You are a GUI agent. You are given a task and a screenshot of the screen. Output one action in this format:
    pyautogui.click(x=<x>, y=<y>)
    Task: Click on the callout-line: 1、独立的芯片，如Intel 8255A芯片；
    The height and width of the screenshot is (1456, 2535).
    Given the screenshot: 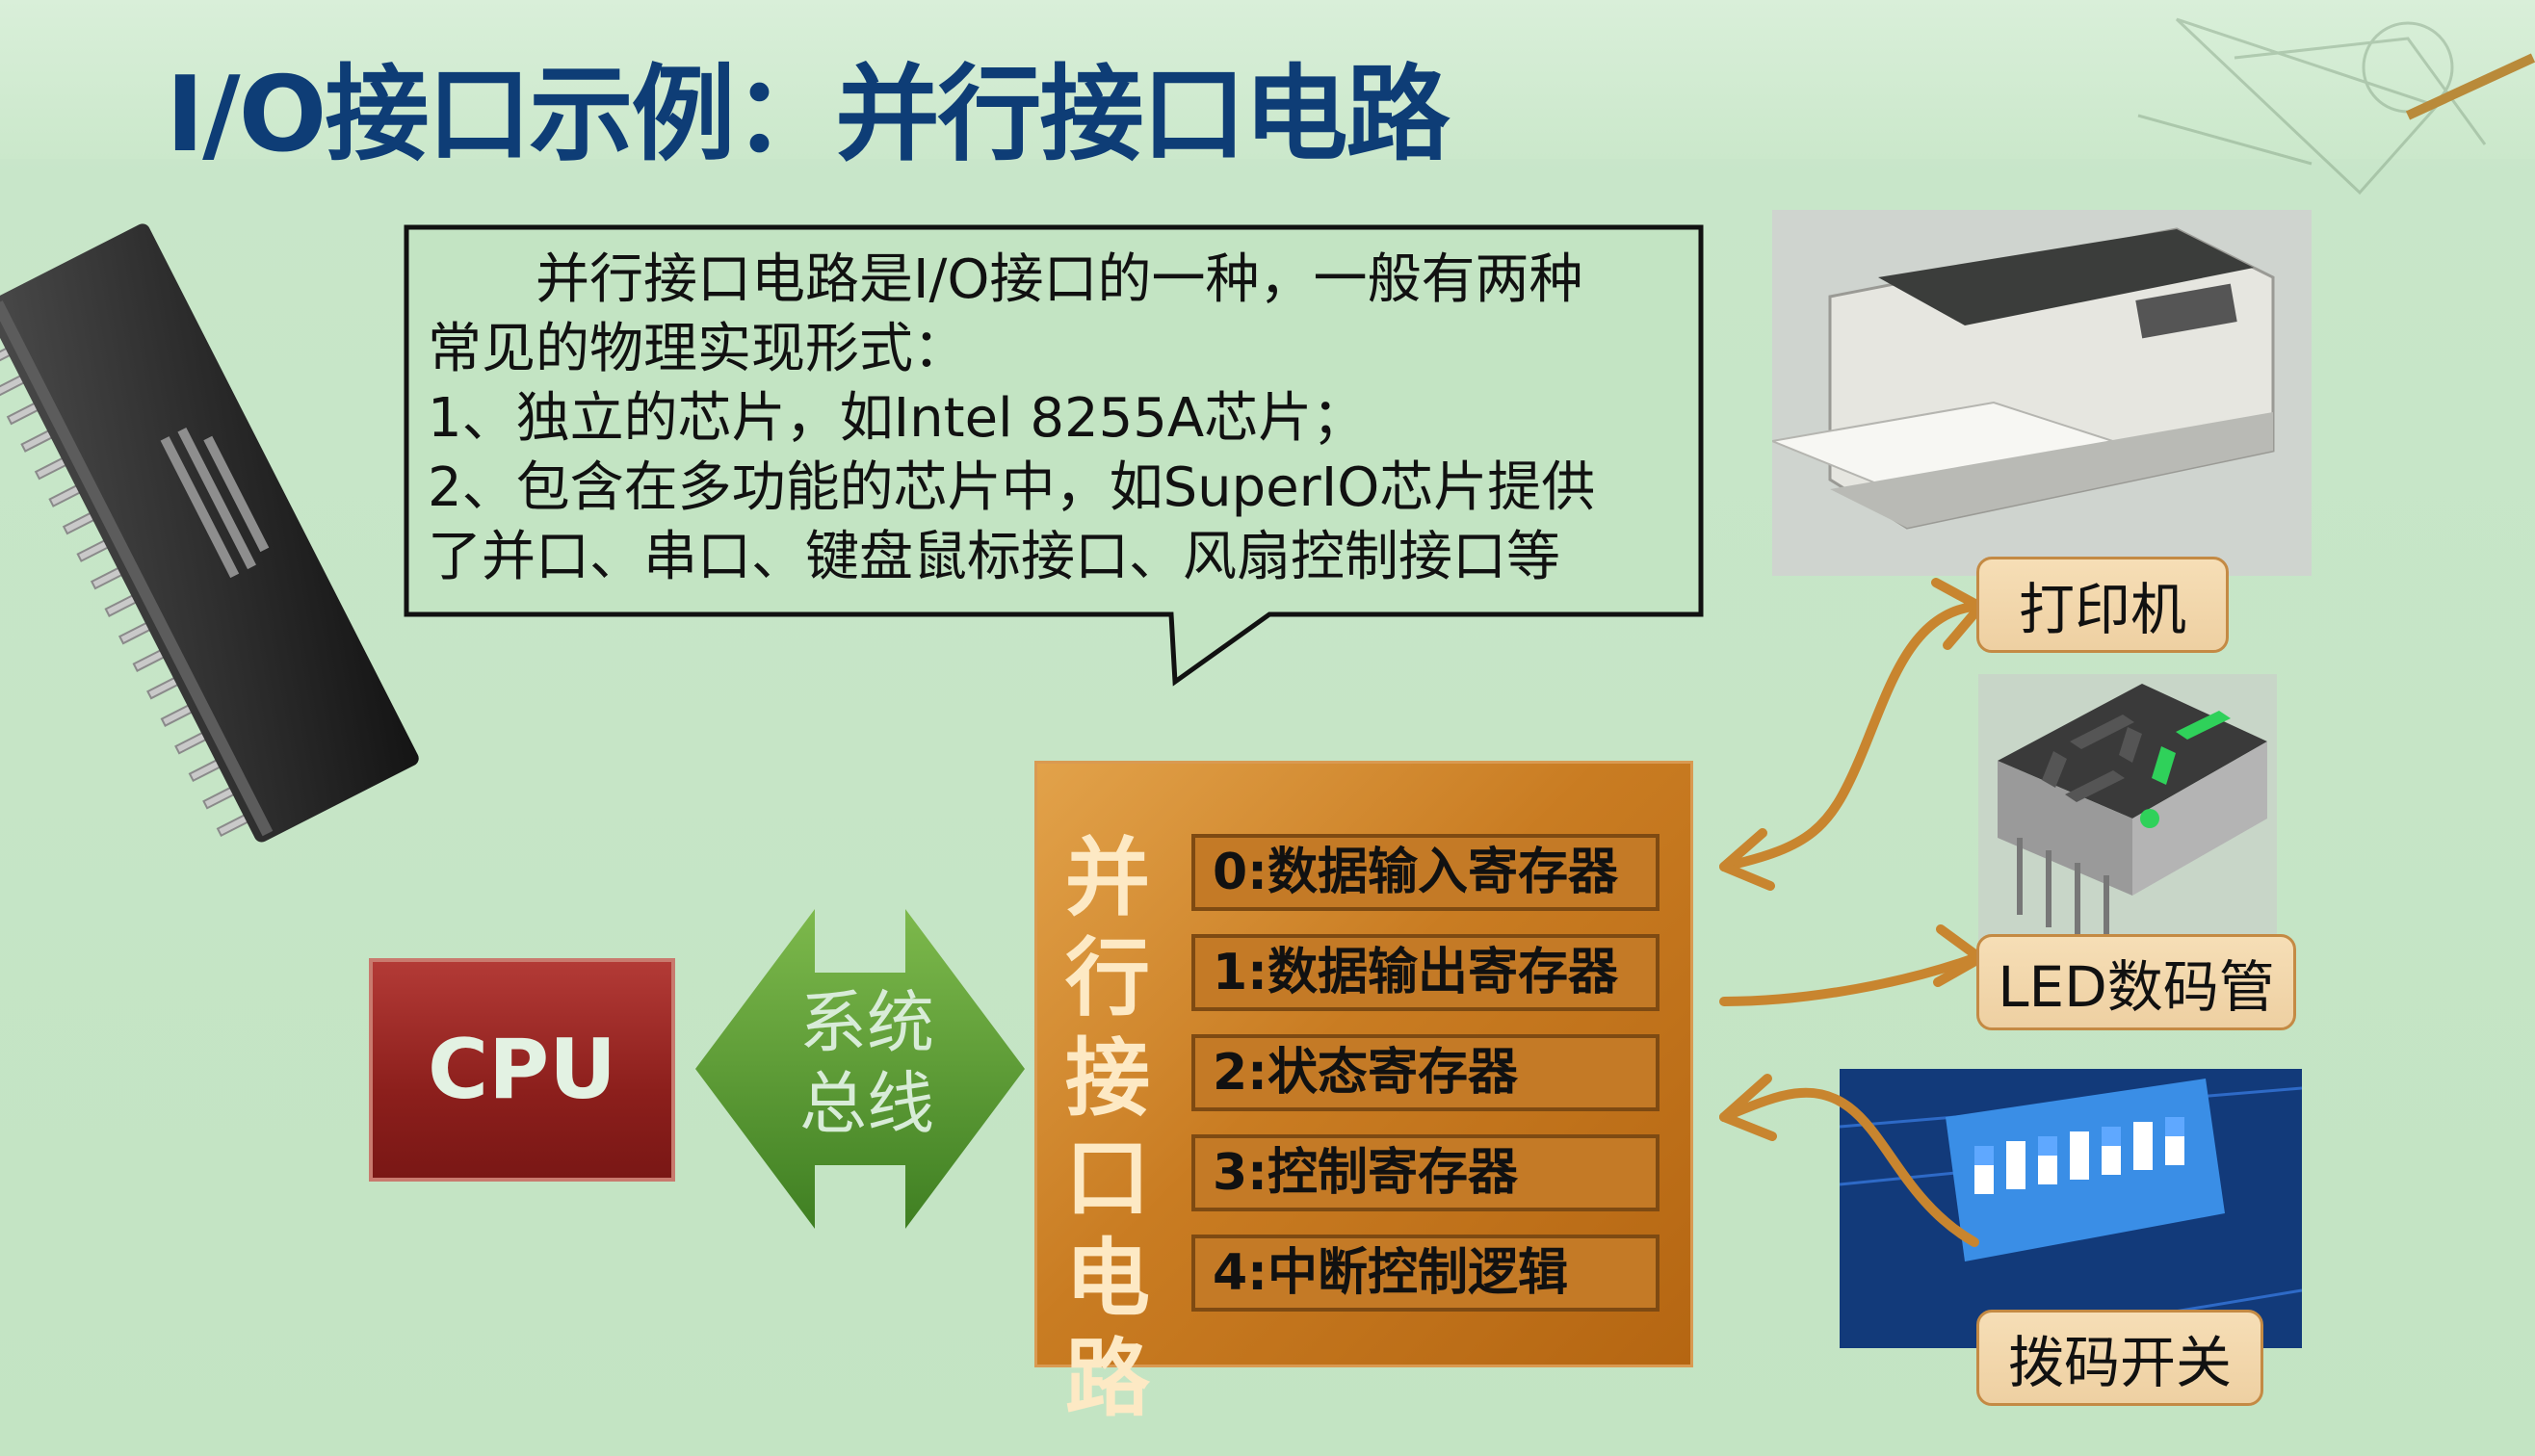 What is the action you would take?
    pyautogui.click(x=897, y=418)
    